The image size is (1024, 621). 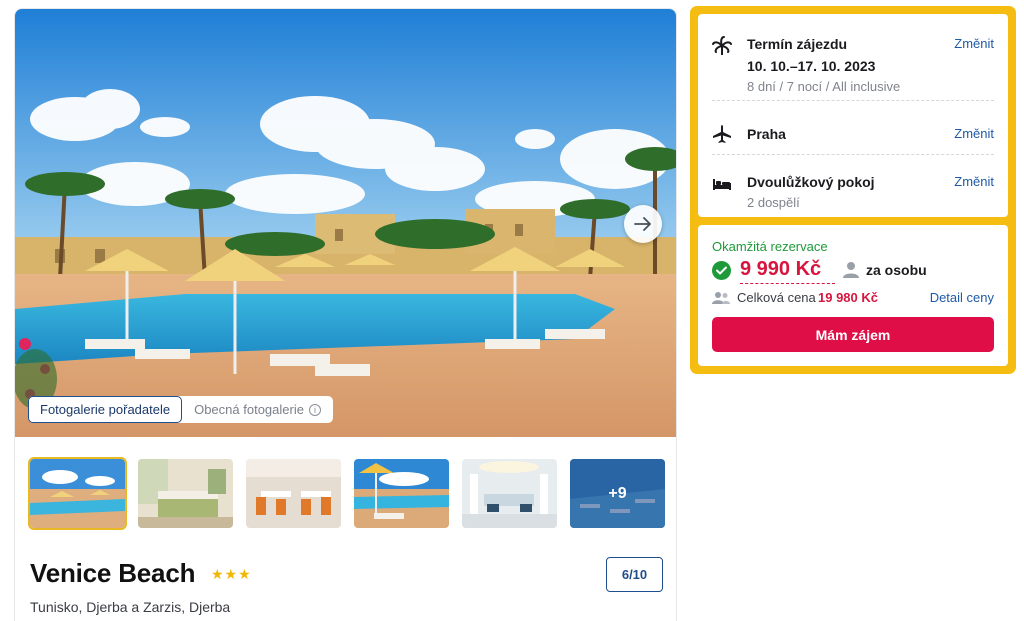 I want to click on trip-term-dates: 10. 10.–17. 10. 2023, so click(x=811, y=66).